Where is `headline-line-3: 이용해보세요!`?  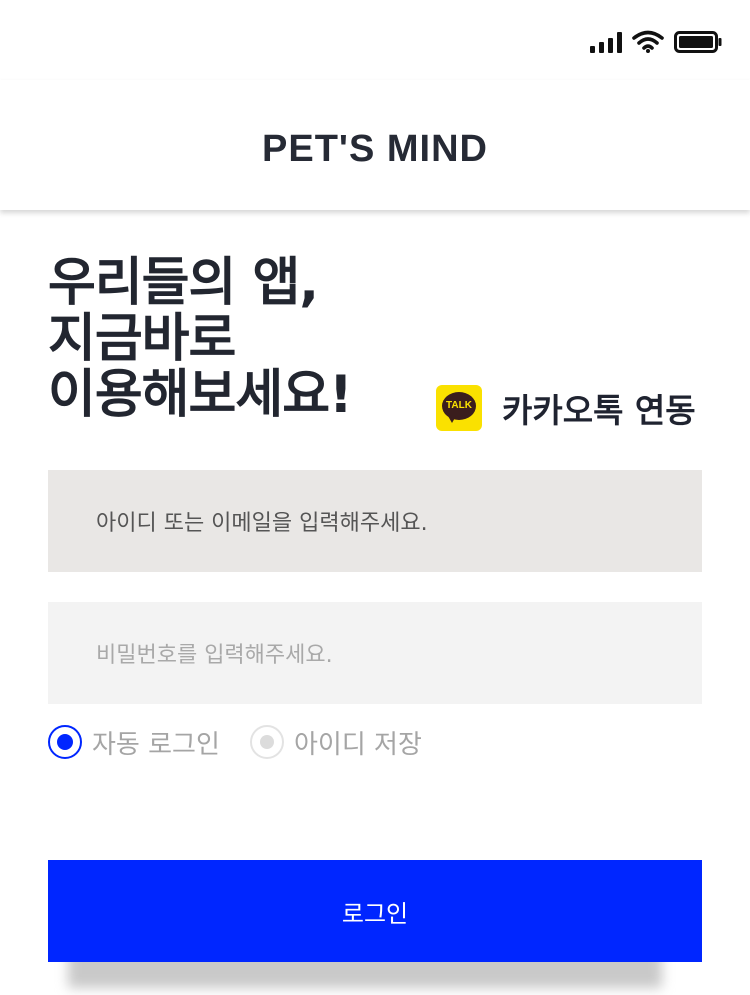
headline-line-3: 이용해보세요! is located at coordinates (200, 395).